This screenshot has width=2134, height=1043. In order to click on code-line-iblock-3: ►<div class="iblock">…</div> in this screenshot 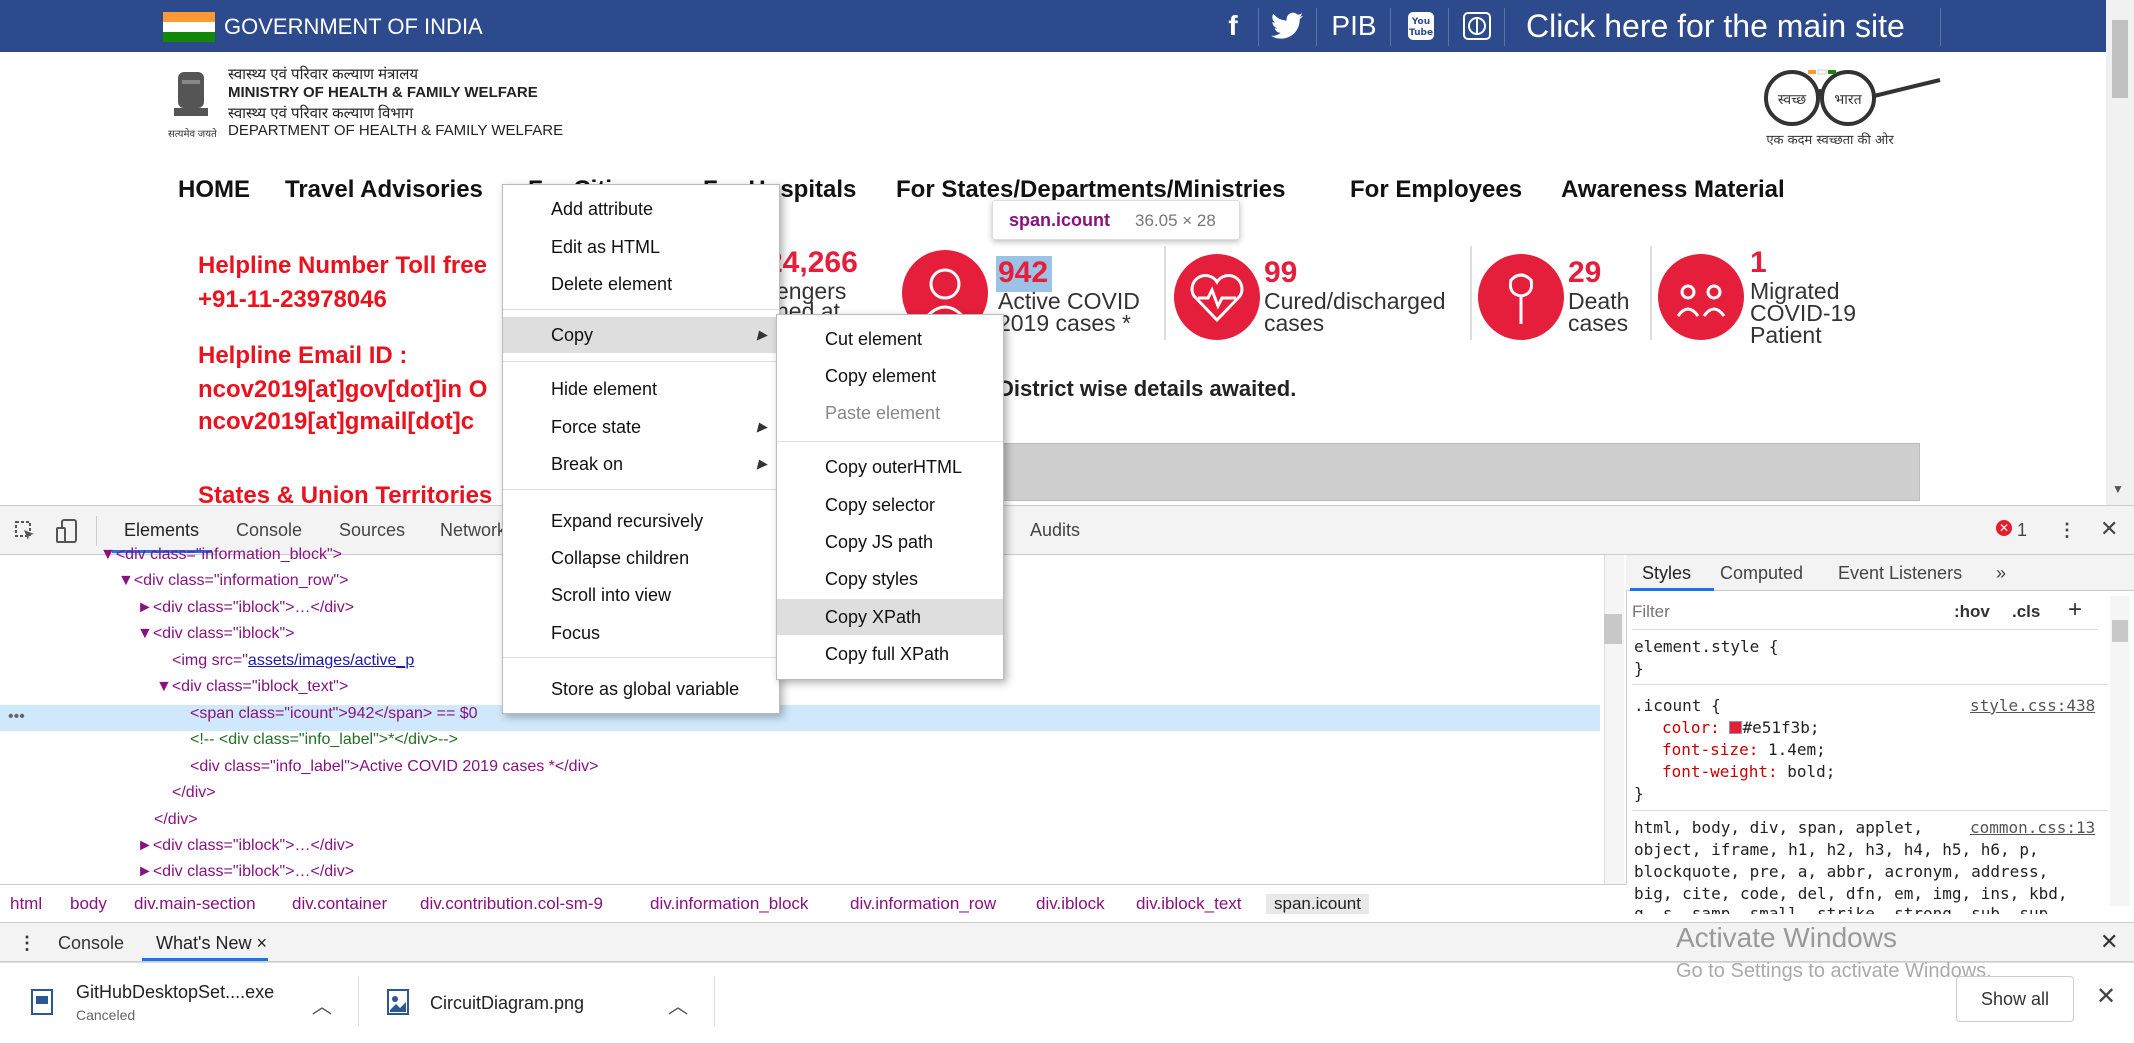, I will do `click(245, 846)`.